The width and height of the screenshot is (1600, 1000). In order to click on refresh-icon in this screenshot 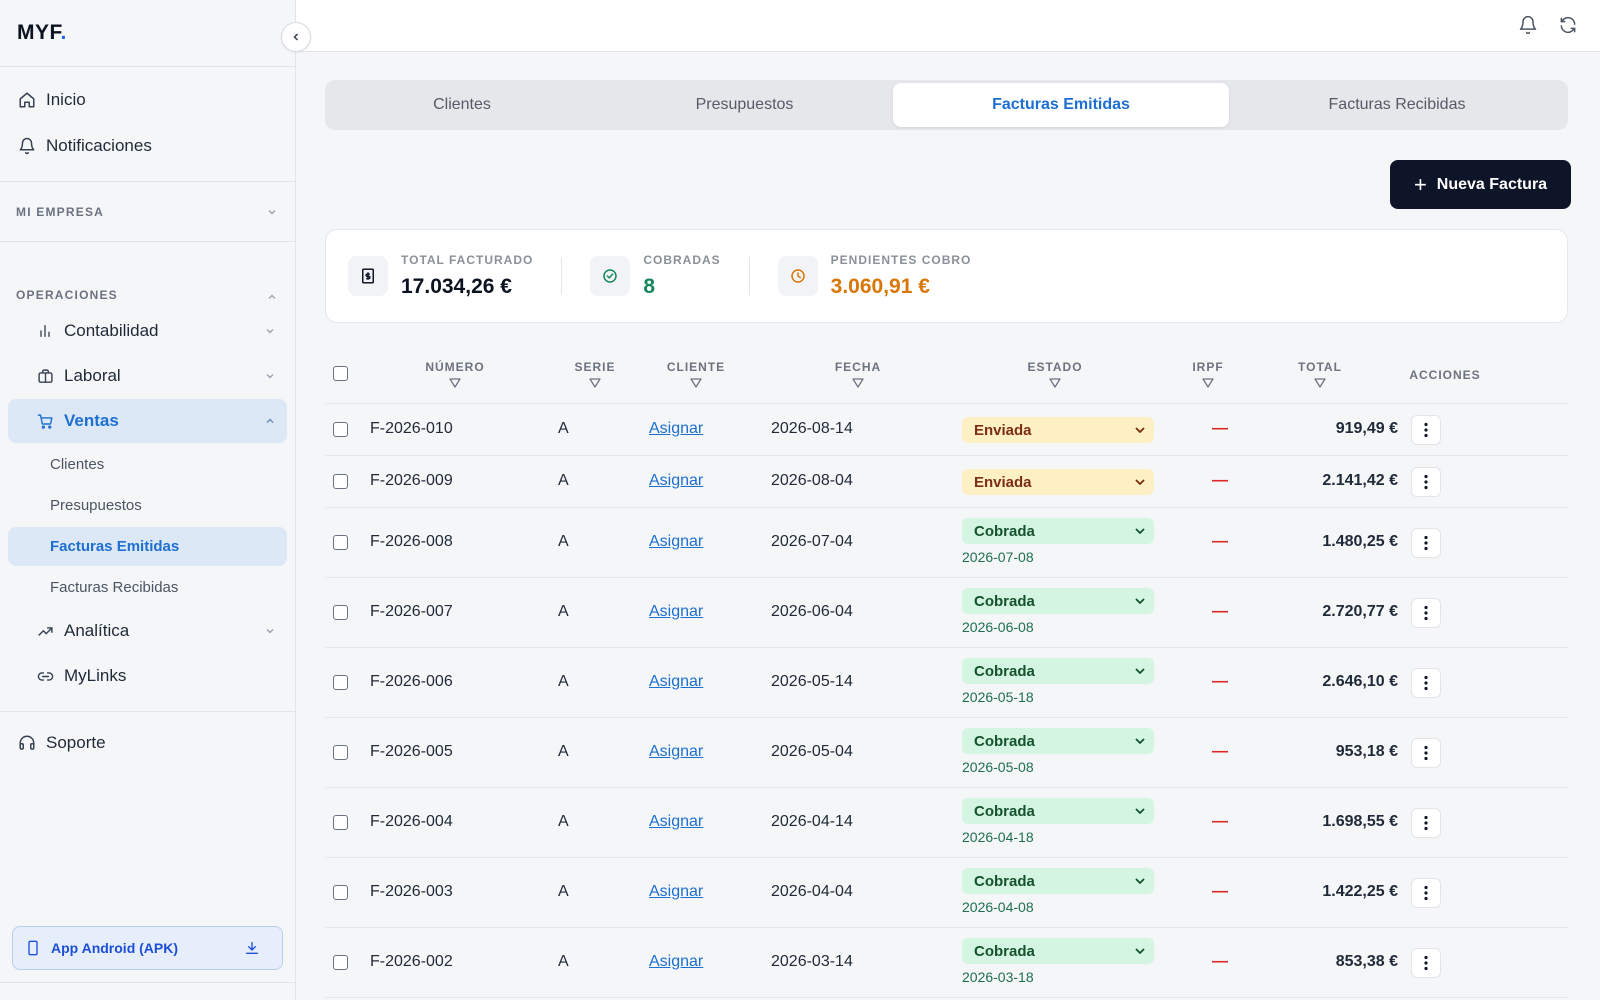, I will do `click(1568, 25)`.